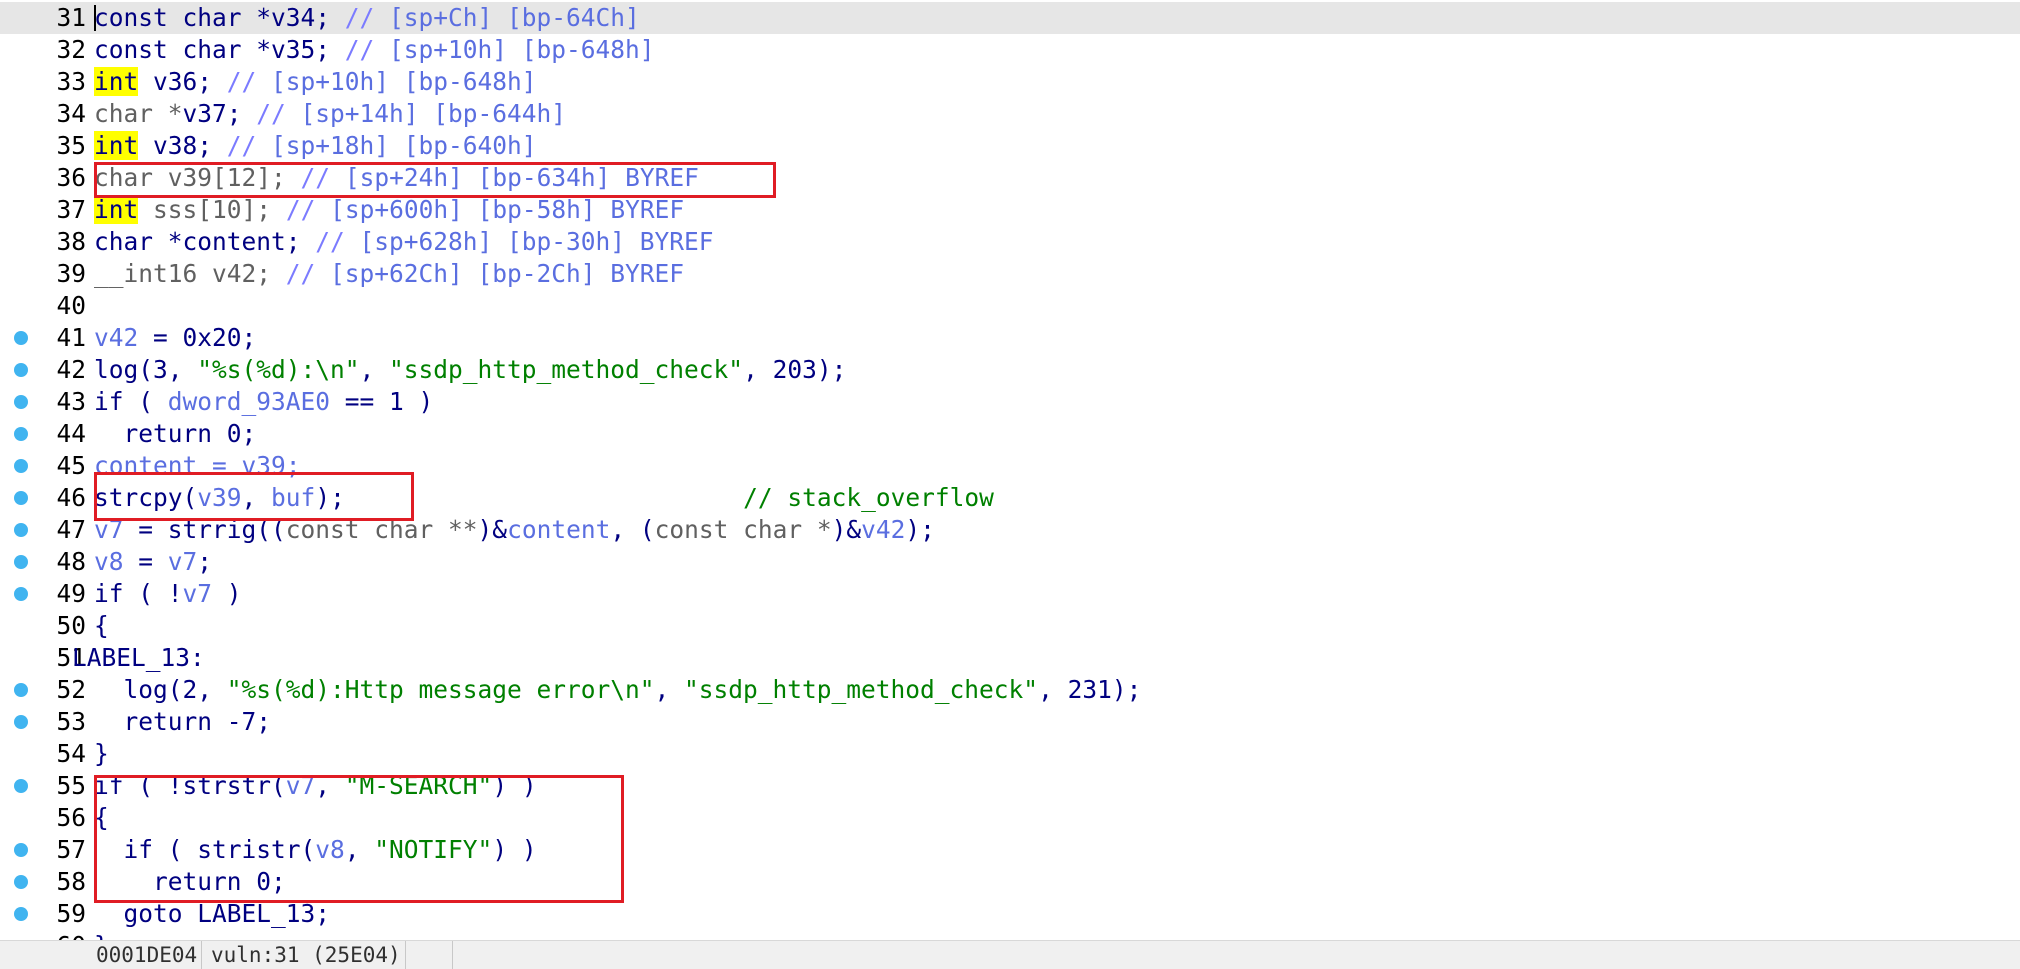  I want to click on code-line-56: 56 {, so click(1010, 818).